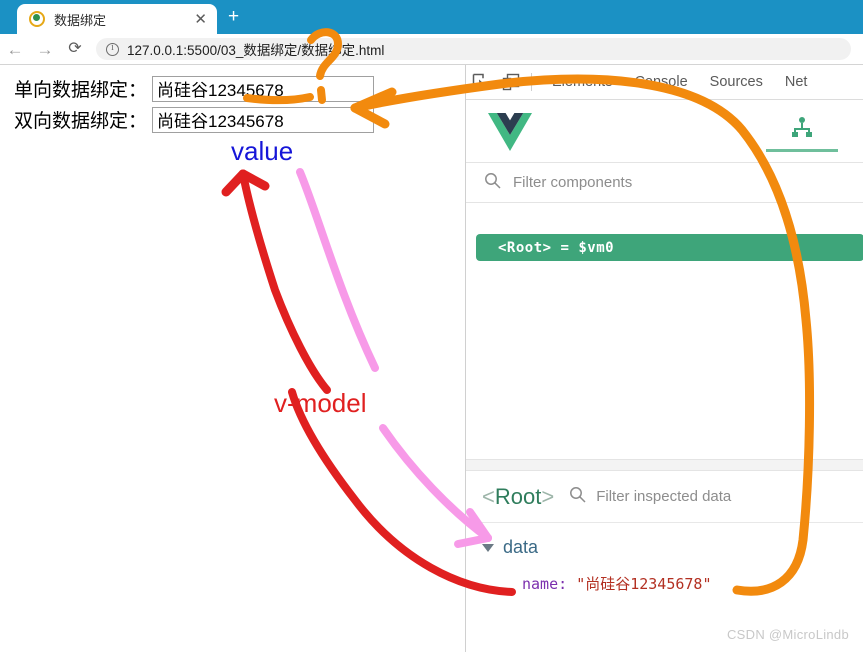 This screenshot has height=652, width=863. What do you see at coordinates (262, 151) in the screenshot?
I see `annotation-label-value: value` at bounding box center [262, 151].